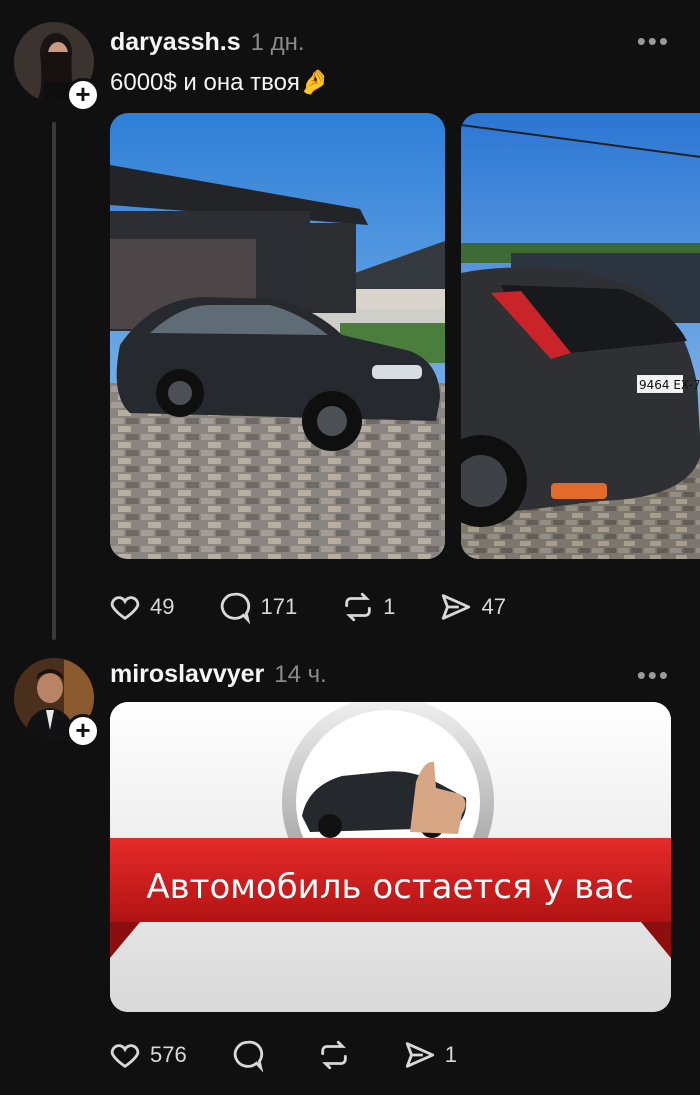 The width and height of the screenshot is (700, 1095). What do you see at coordinates (187, 674) in the screenshot?
I see `username: miroslavvyer` at bounding box center [187, 674].